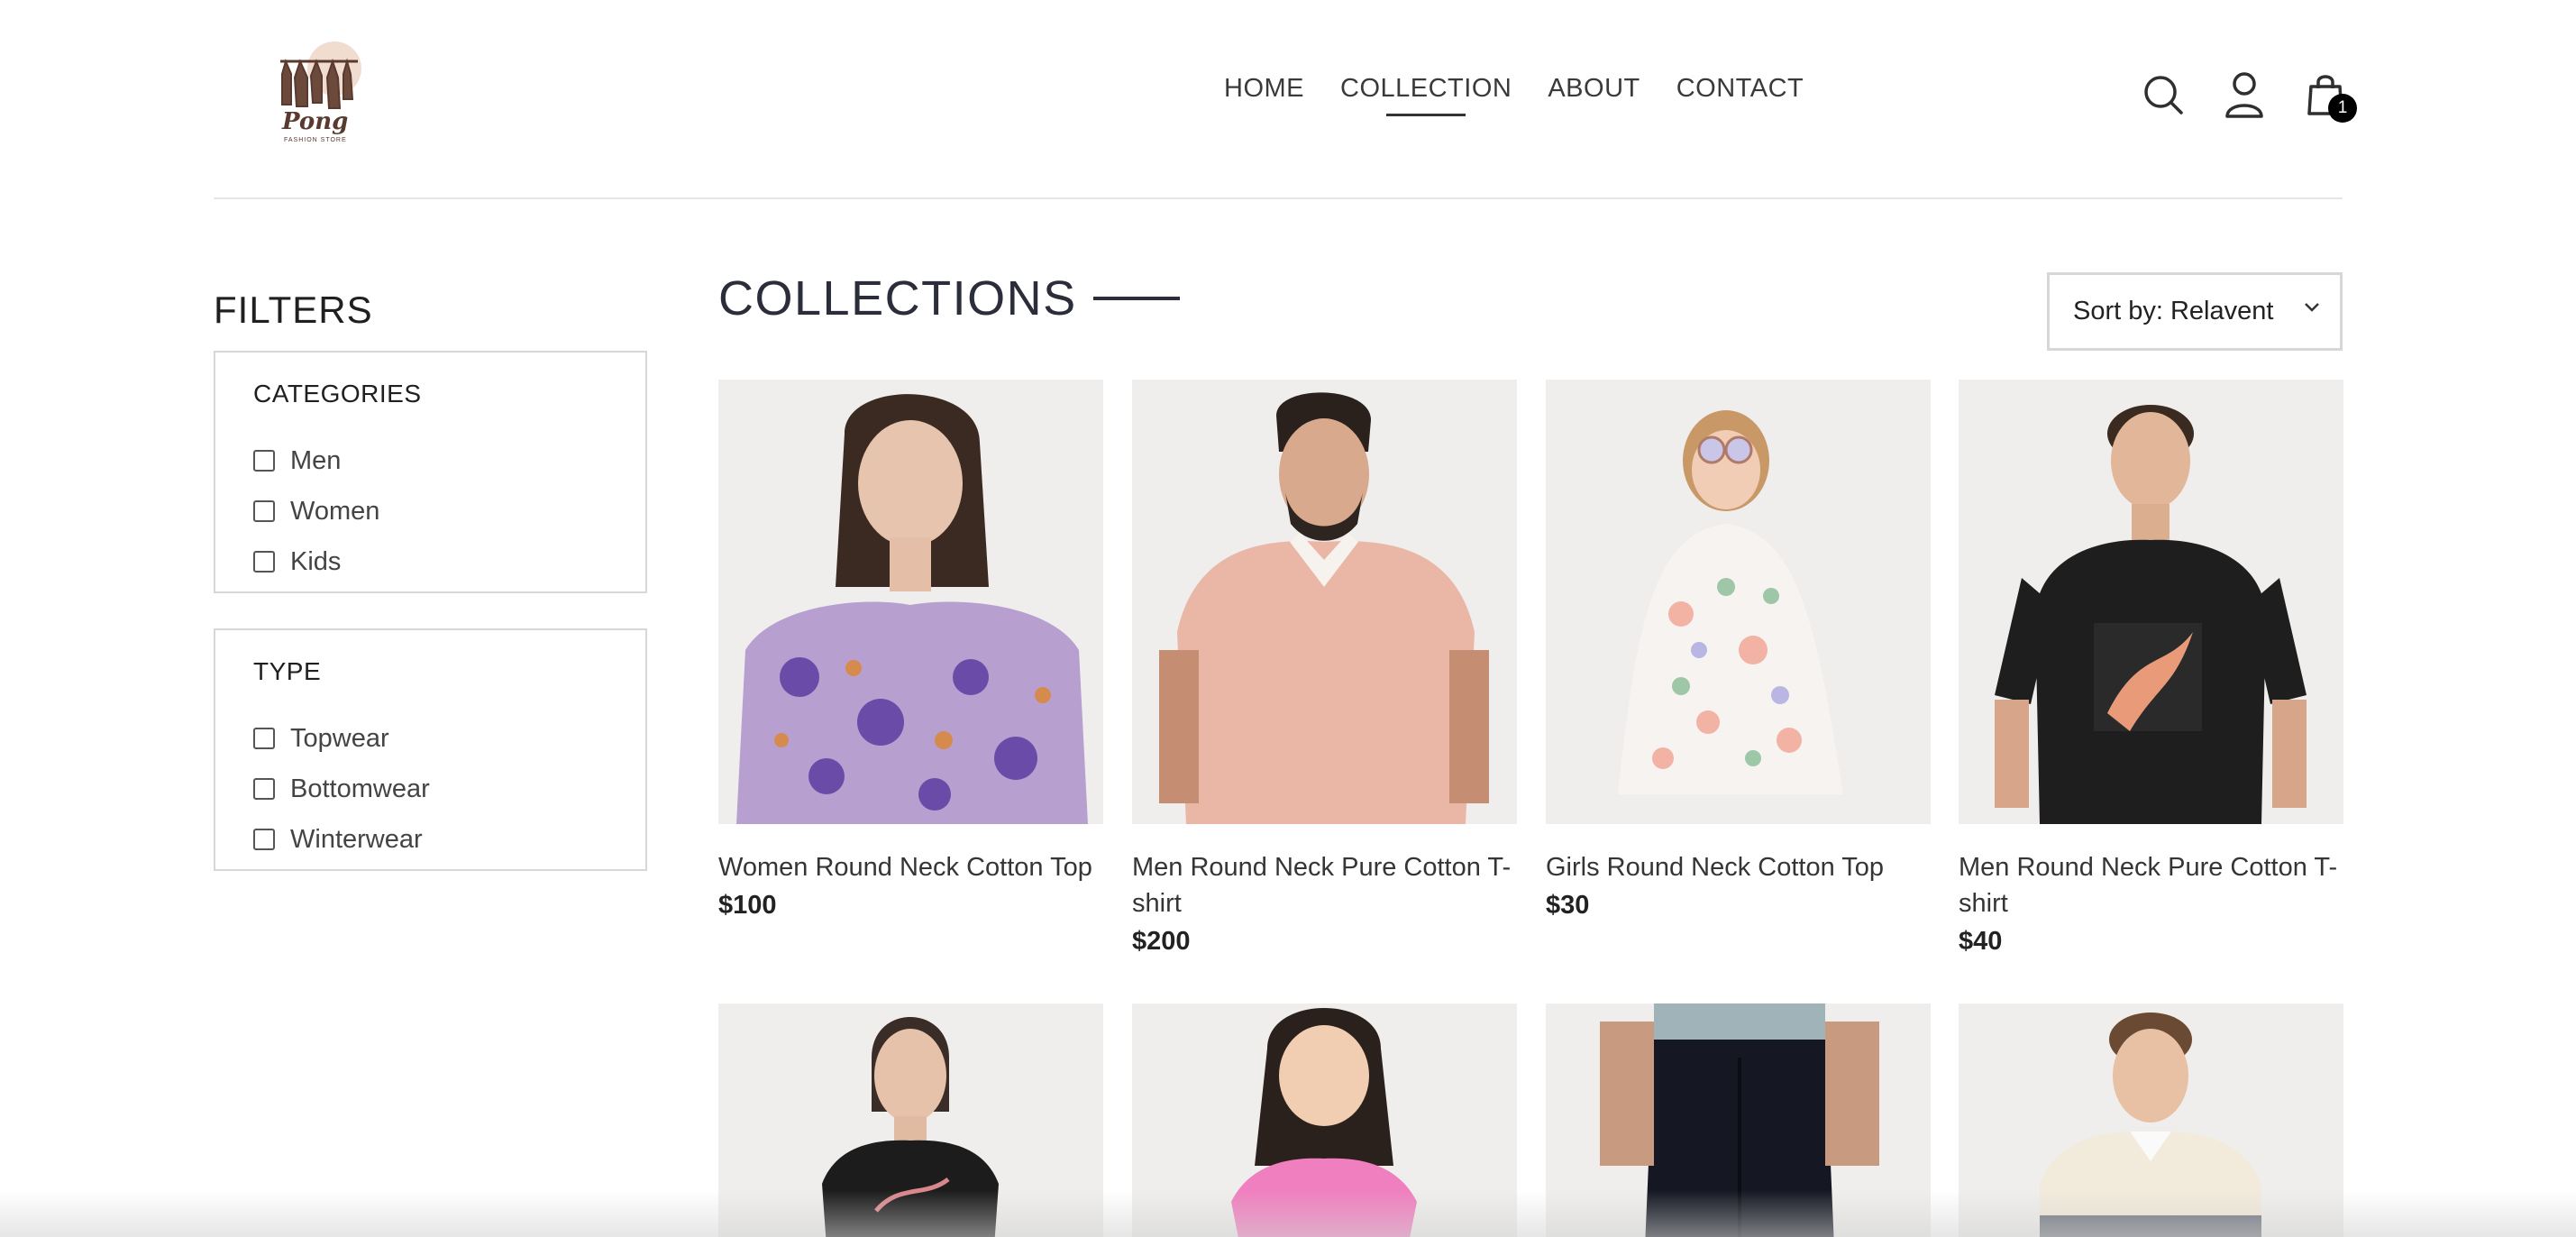 Image resolution: width=2576 pixels, height=1237 pixels. Describe the element at coordinates (431, 738) in the screenshot. I see `filter-option-topwear: Topwear` at that location.